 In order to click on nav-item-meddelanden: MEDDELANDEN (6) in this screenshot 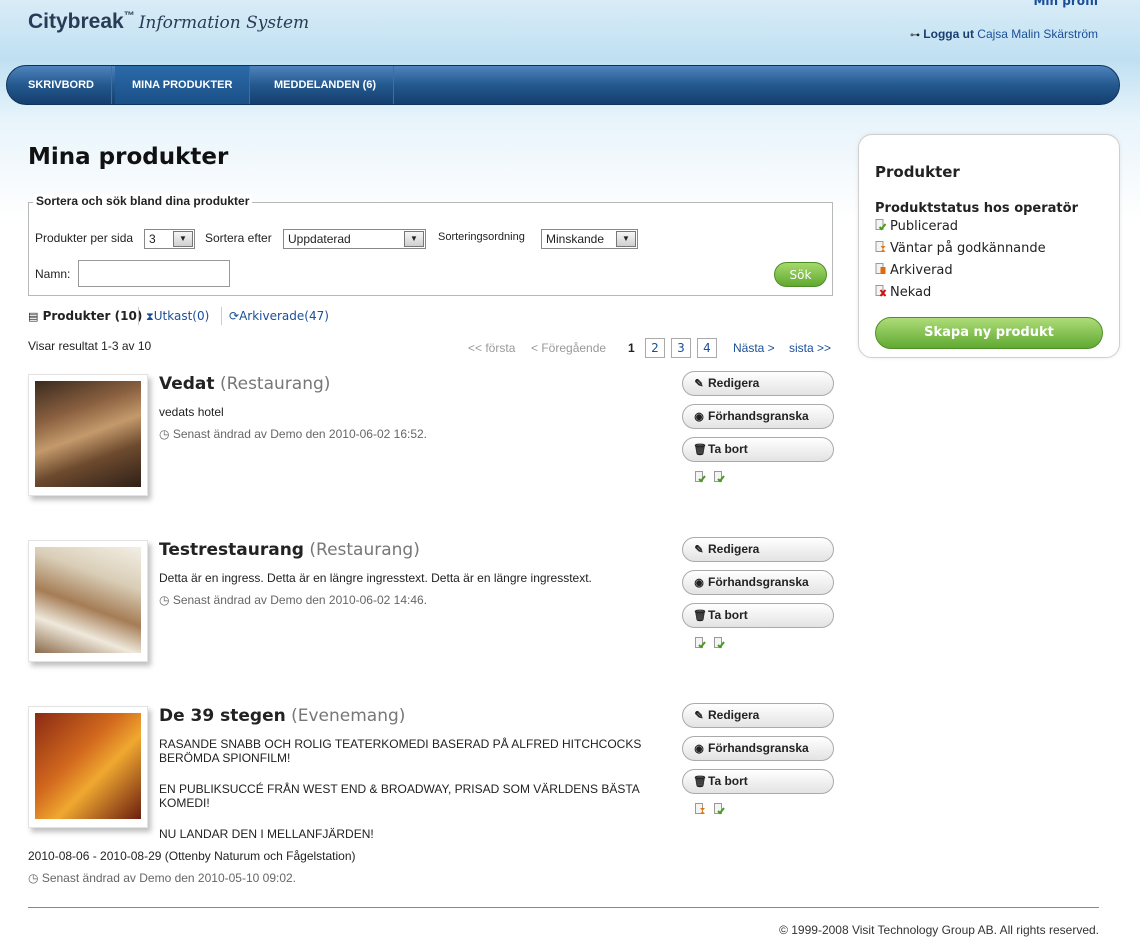, I will do `click(326, 85)`.